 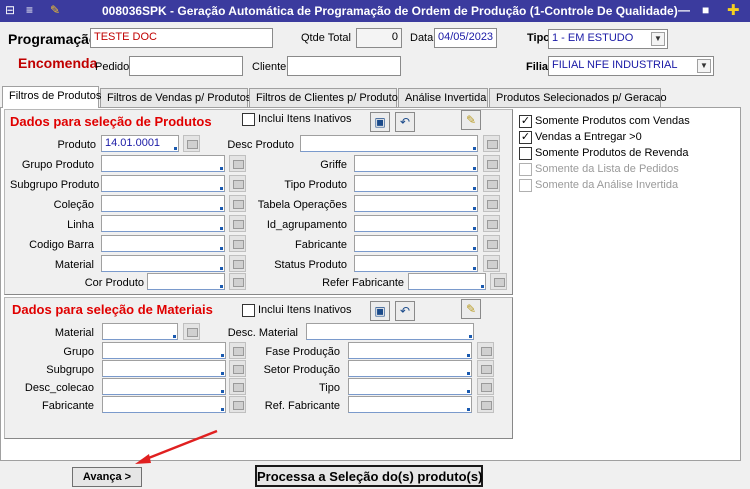 I want to click on qtde-total-label: Qtde Total, so click(x=326, y=38).